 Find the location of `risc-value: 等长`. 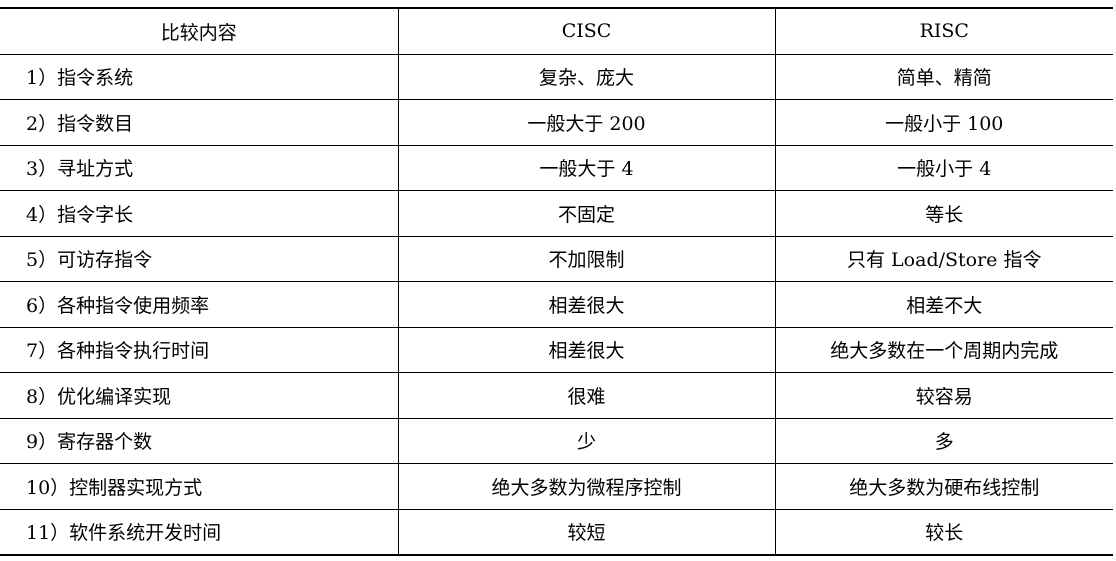

risc-value: 等长 is located at coordinates (943, 213).